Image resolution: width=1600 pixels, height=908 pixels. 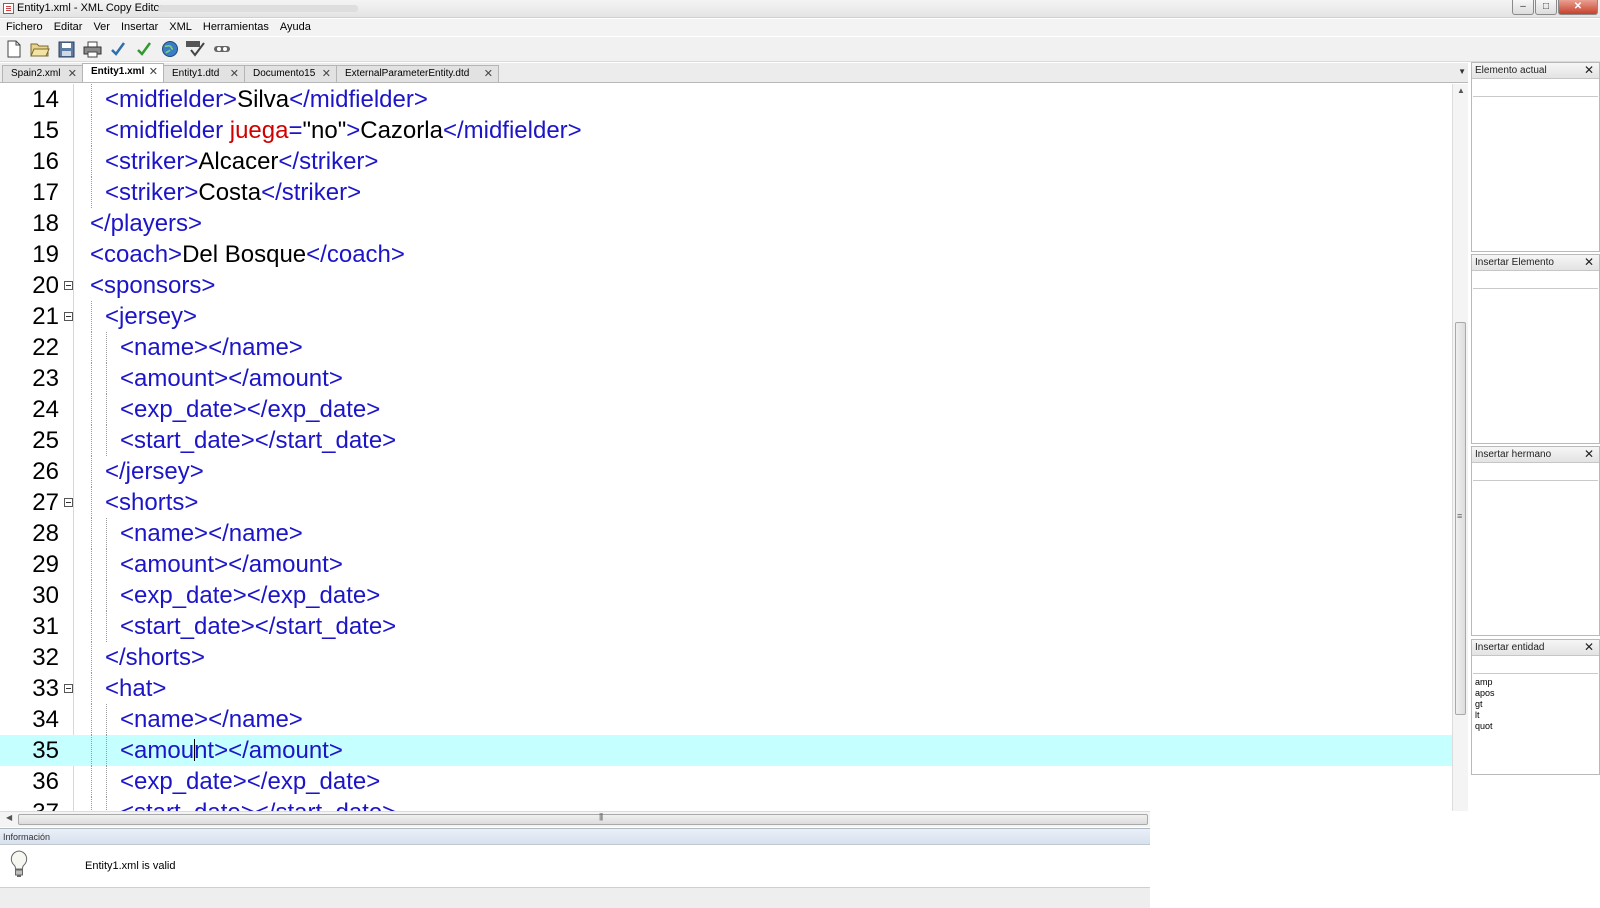 What do you see at coordinates (726, 409) in the screenshot?
I see `code-line: 24 <exp_date></exp_date>` at bounding box center [726, 409].